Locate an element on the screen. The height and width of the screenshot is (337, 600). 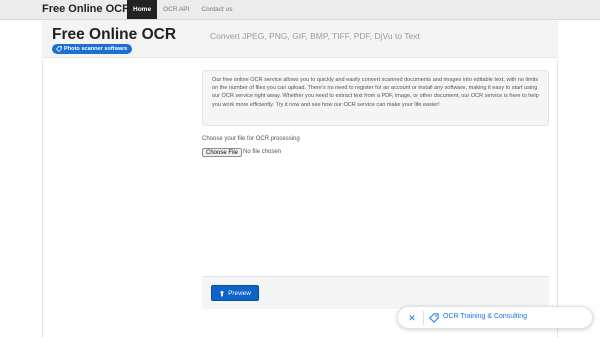
file-status-text: No file chosen is located at coordinates (262, 152).